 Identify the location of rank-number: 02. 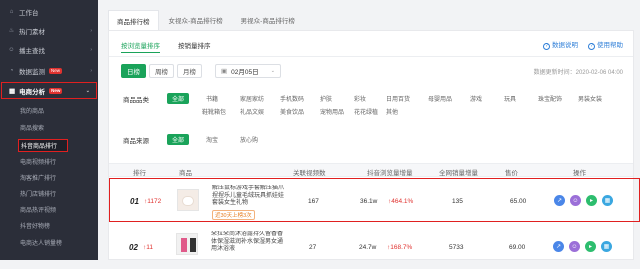
(133, 247).